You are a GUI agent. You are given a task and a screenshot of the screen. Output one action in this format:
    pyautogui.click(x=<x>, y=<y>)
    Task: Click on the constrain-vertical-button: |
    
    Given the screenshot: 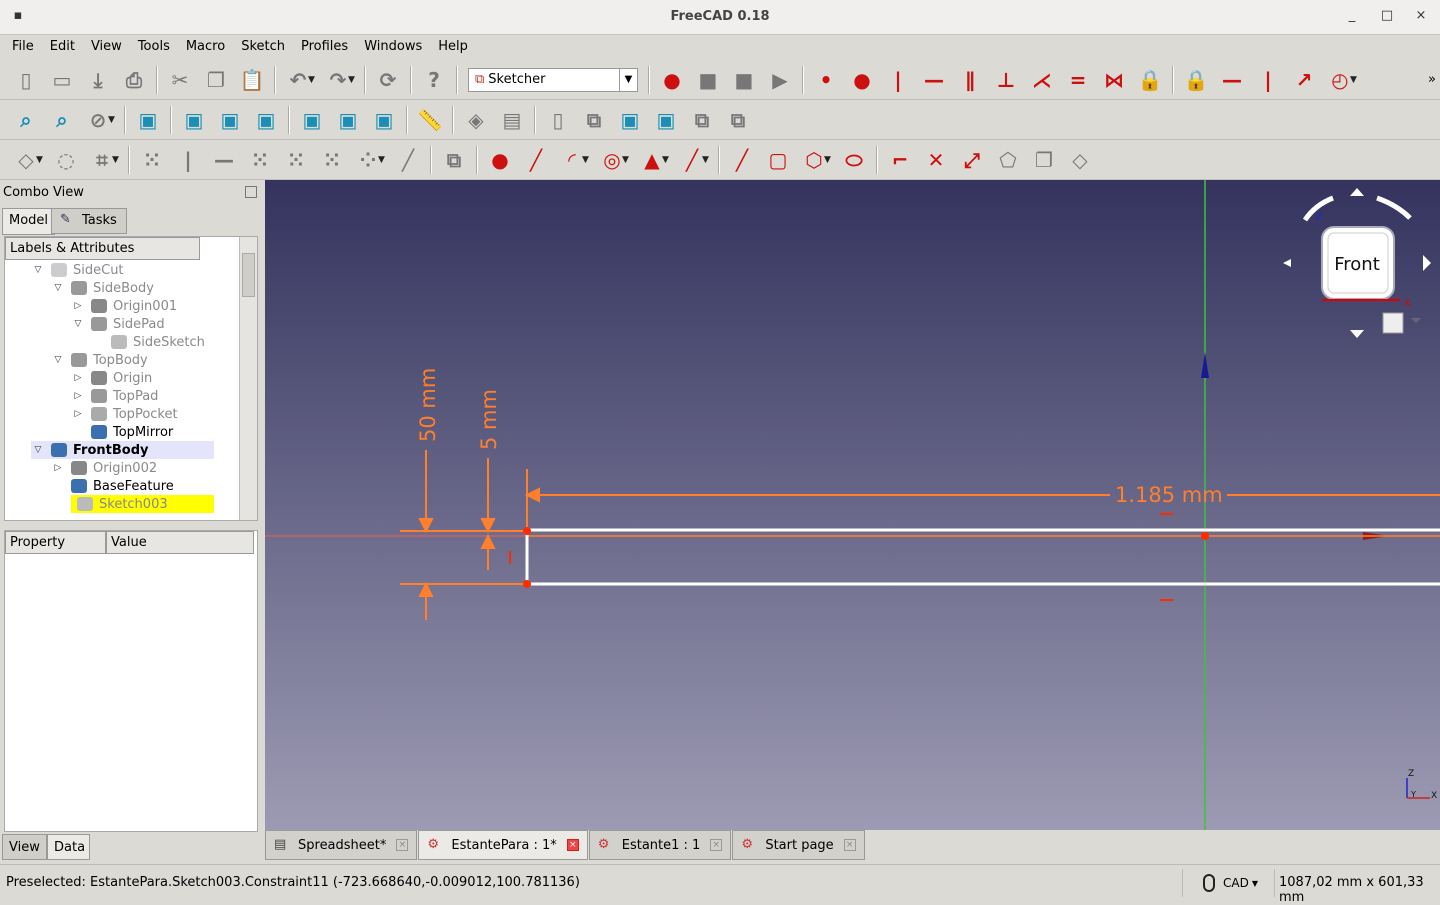 What is the action you would take?
    pyautogui.click(x=898, y=80)
    